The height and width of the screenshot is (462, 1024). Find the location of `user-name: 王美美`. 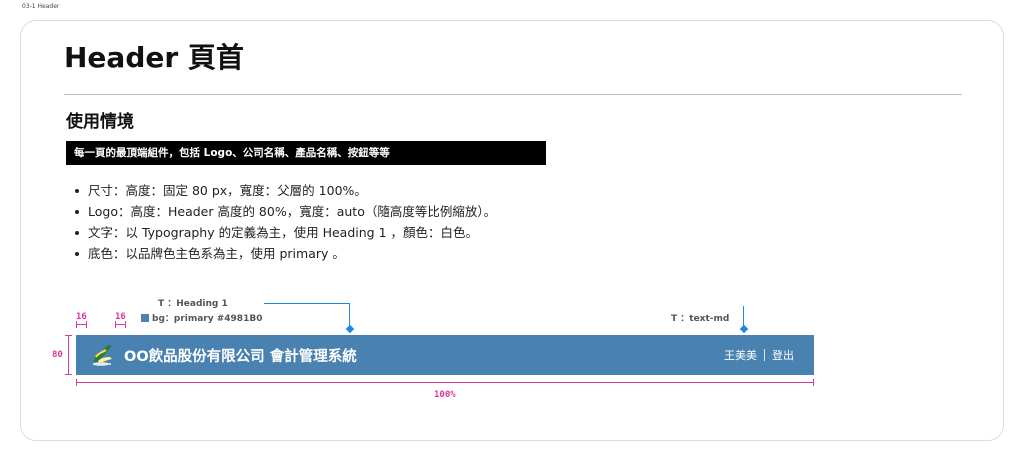

user-name: 王美美 is located at coordinates (740, 355).